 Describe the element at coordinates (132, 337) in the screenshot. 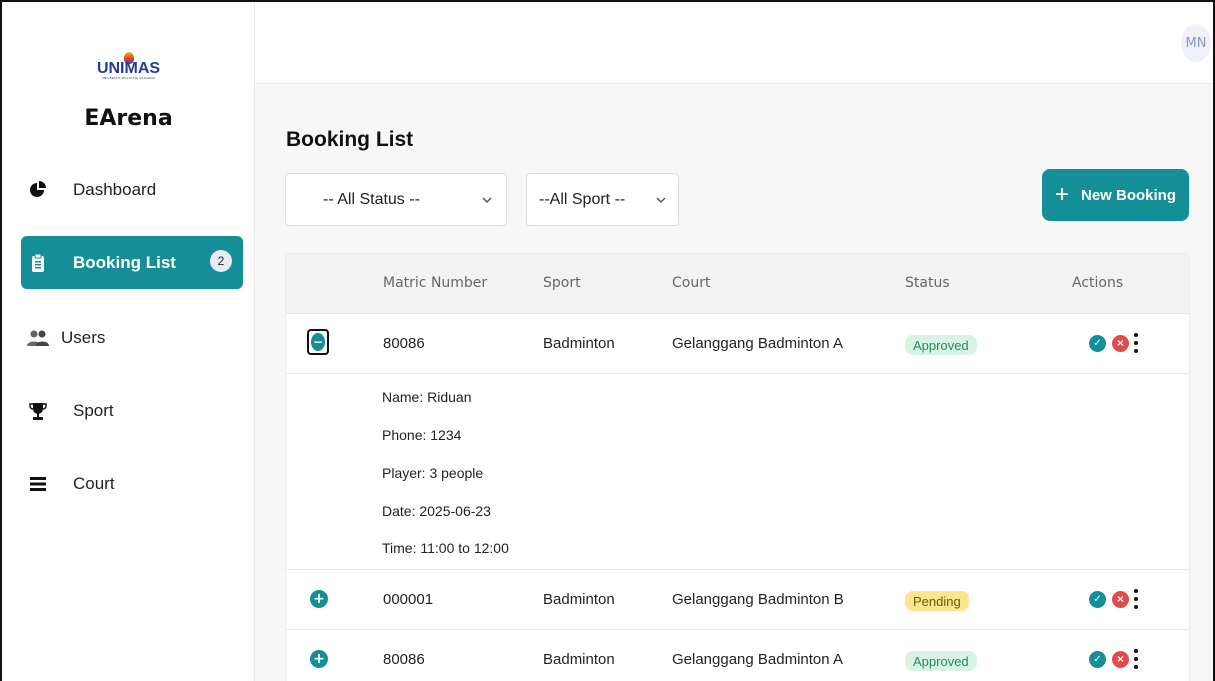

I see `sidebar-item-users: Users` at that location.